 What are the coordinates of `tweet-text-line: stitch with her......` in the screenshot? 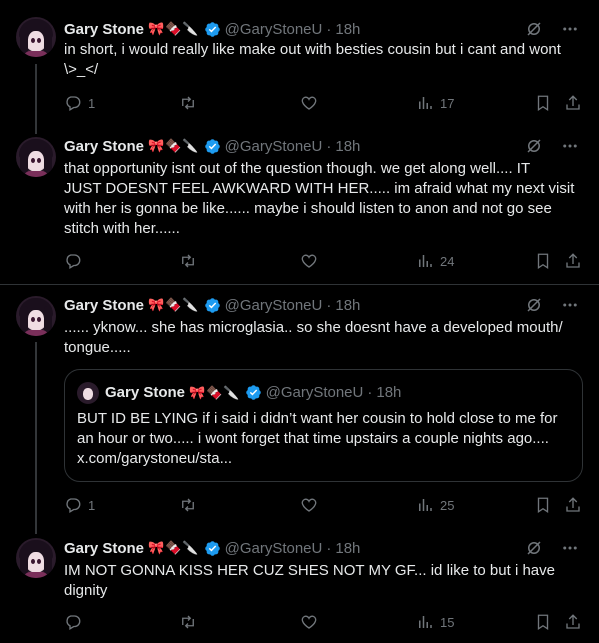 It's located at (122, 228).